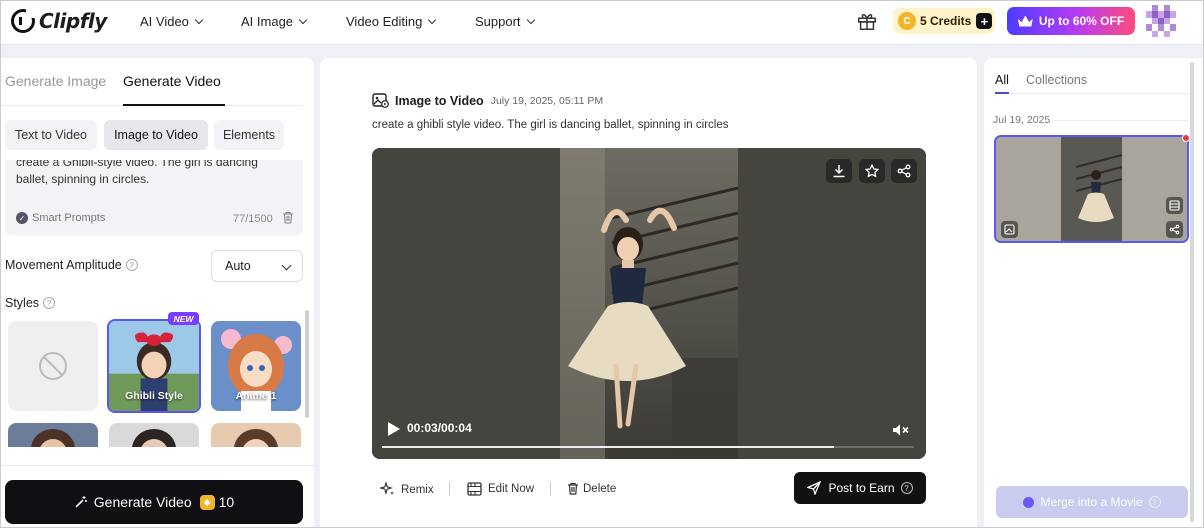  I want to click on result-header: Image to Video July 19, 2025, 05:11 PM, so click(487, 100).